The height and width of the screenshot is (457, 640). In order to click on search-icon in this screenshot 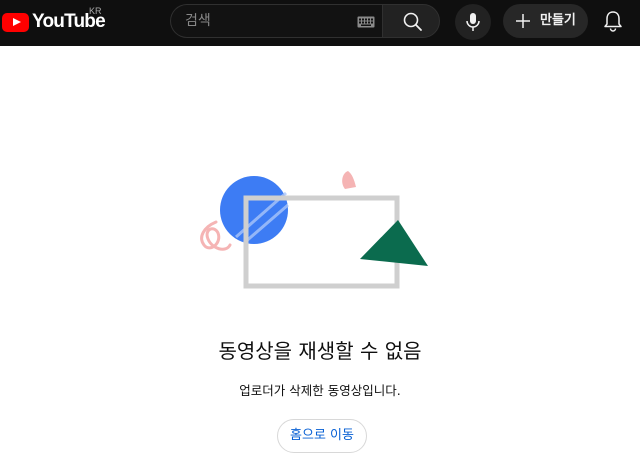, I will do `click(412, 21)`.